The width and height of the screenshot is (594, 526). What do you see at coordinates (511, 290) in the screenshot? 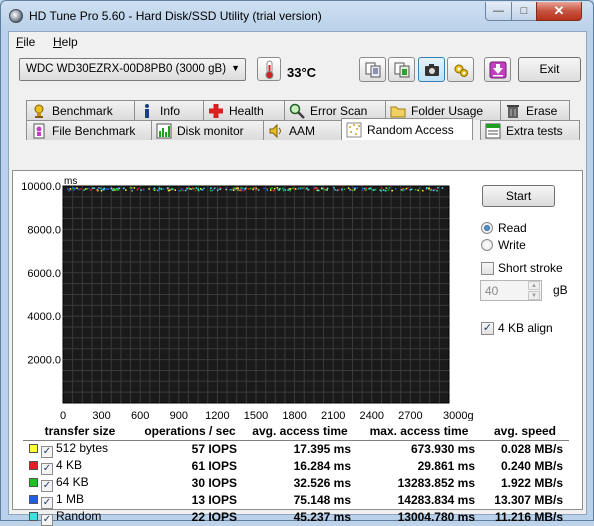
I see `stroke-size-spinbox: 40 ▲ ▼` at bounding box center [511, 290].